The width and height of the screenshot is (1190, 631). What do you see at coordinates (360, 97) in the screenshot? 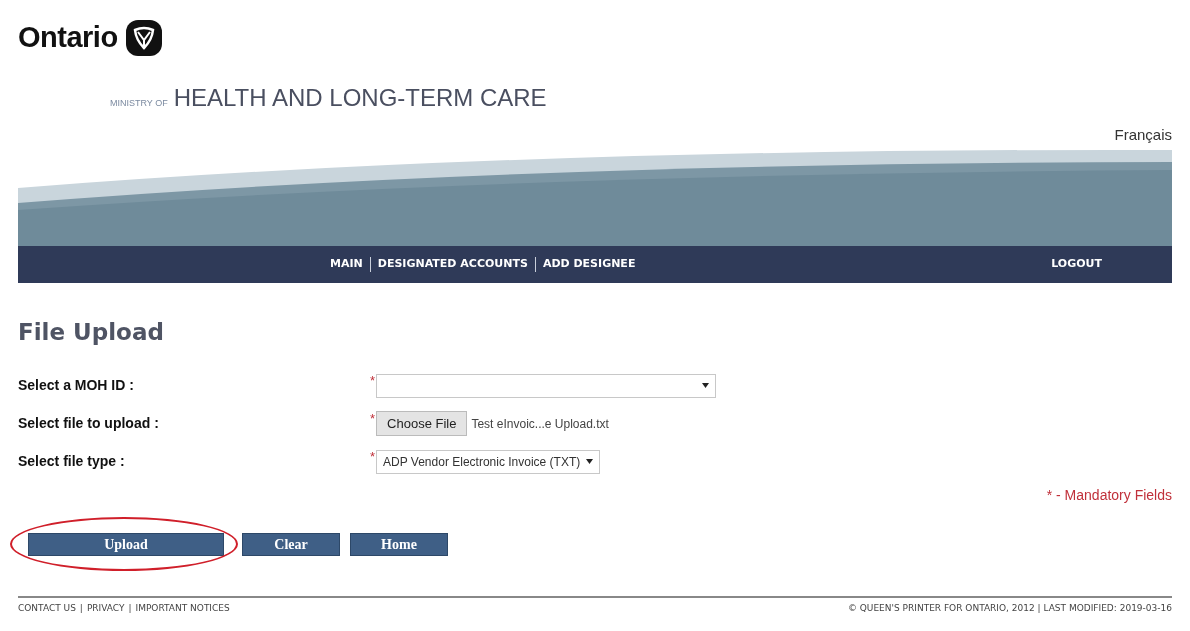
I see `ministry-name: HEALTH AND LONG-TERM CARE` at bounding box center [360, 97].